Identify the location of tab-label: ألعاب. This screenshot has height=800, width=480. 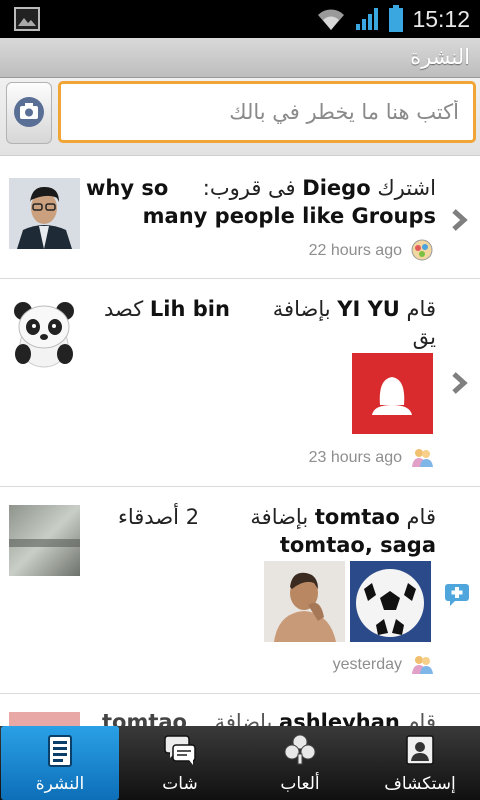
(300, 784).